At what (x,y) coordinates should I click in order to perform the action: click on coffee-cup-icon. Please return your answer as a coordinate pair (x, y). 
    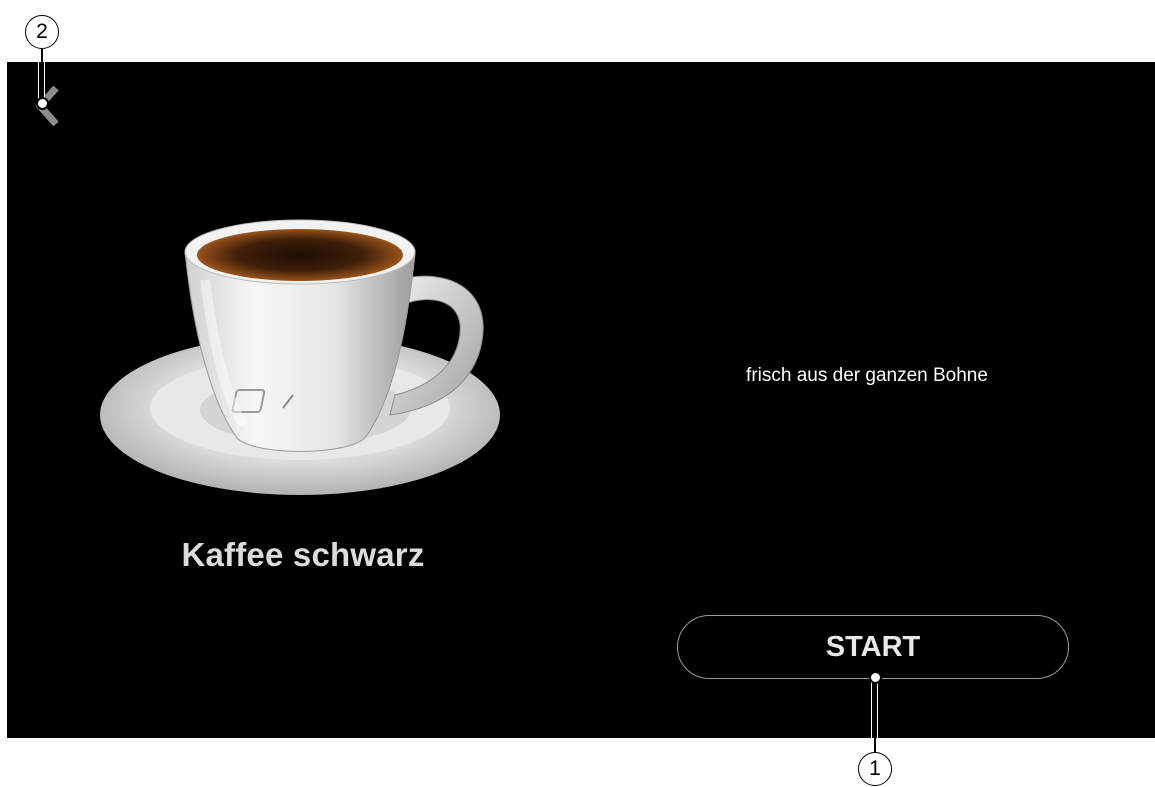
    Looking at the image, I should click on (300, 357).